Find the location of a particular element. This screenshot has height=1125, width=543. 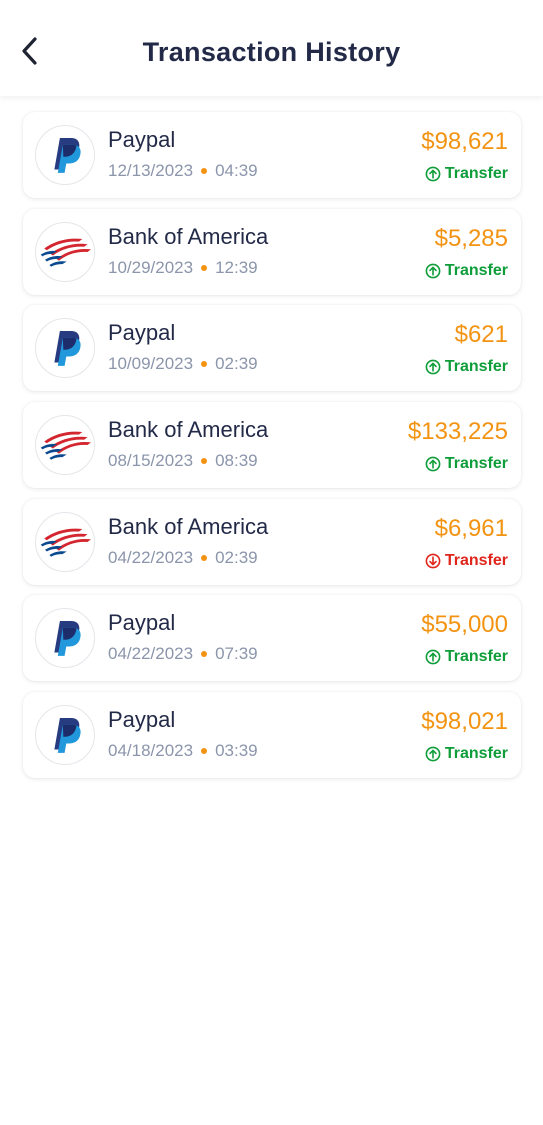

transaction-time: 03:39 is located at coordinates (236, 751).